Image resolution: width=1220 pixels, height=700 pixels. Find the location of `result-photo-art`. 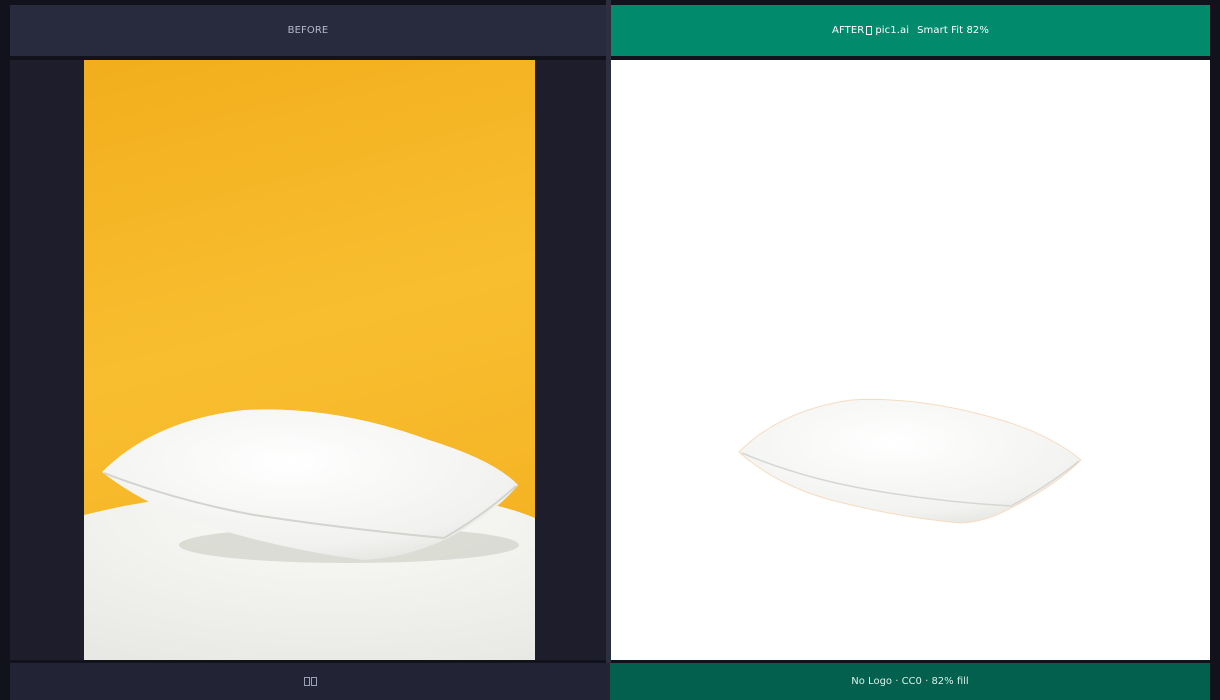

result-photo-art is located at coordinates (910, 461).